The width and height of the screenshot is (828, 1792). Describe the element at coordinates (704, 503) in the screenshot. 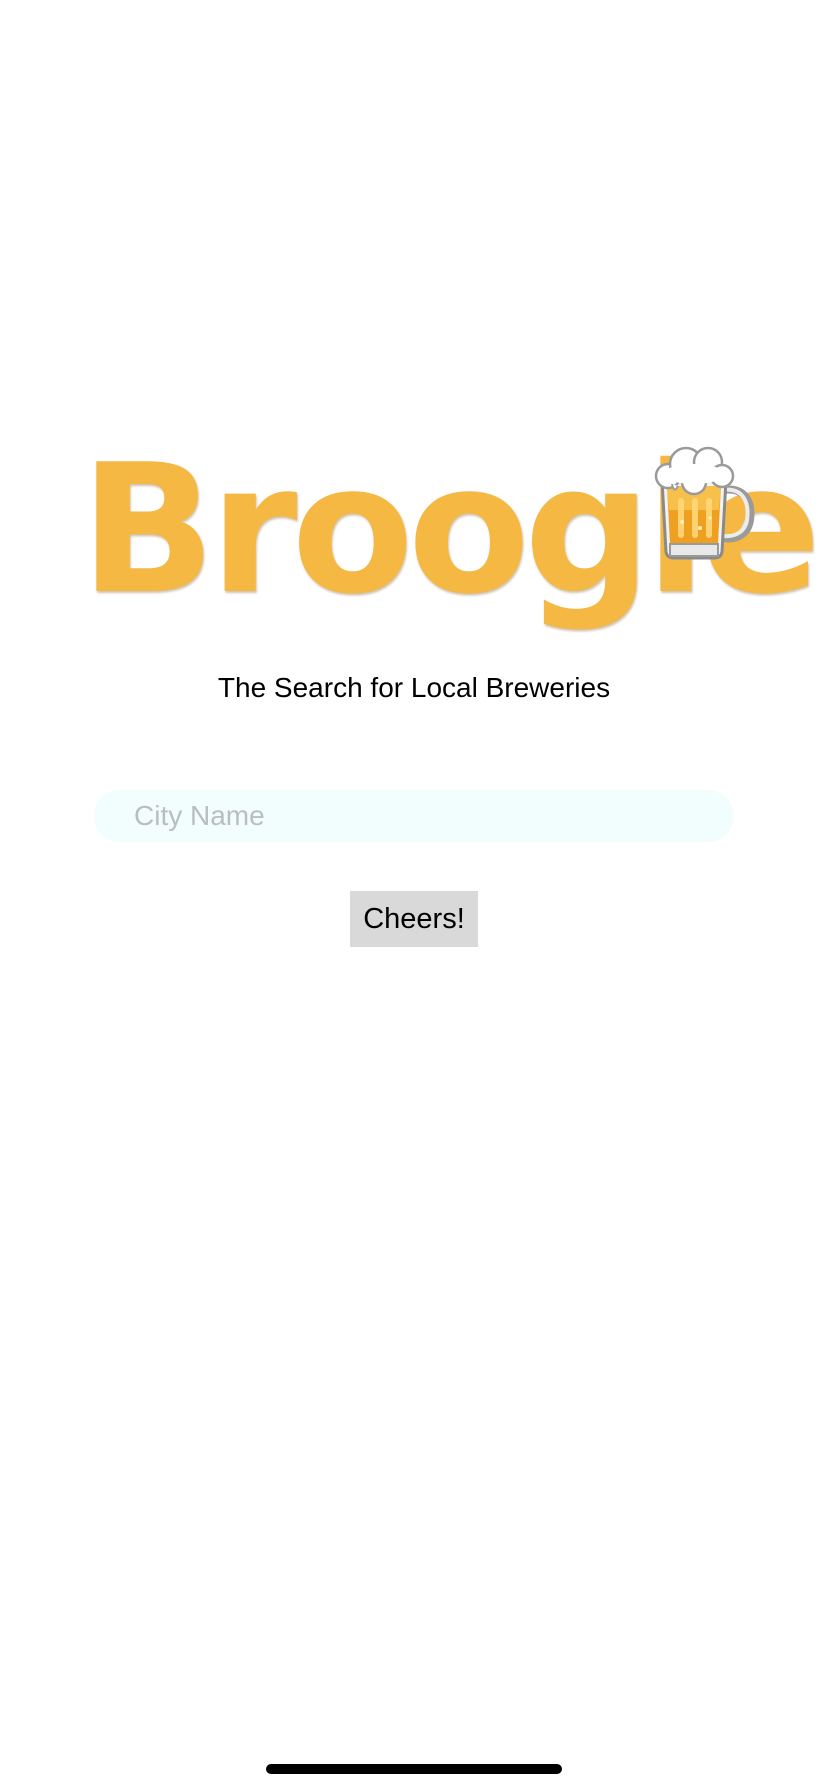

I see `beer-mug-icon` at that location.